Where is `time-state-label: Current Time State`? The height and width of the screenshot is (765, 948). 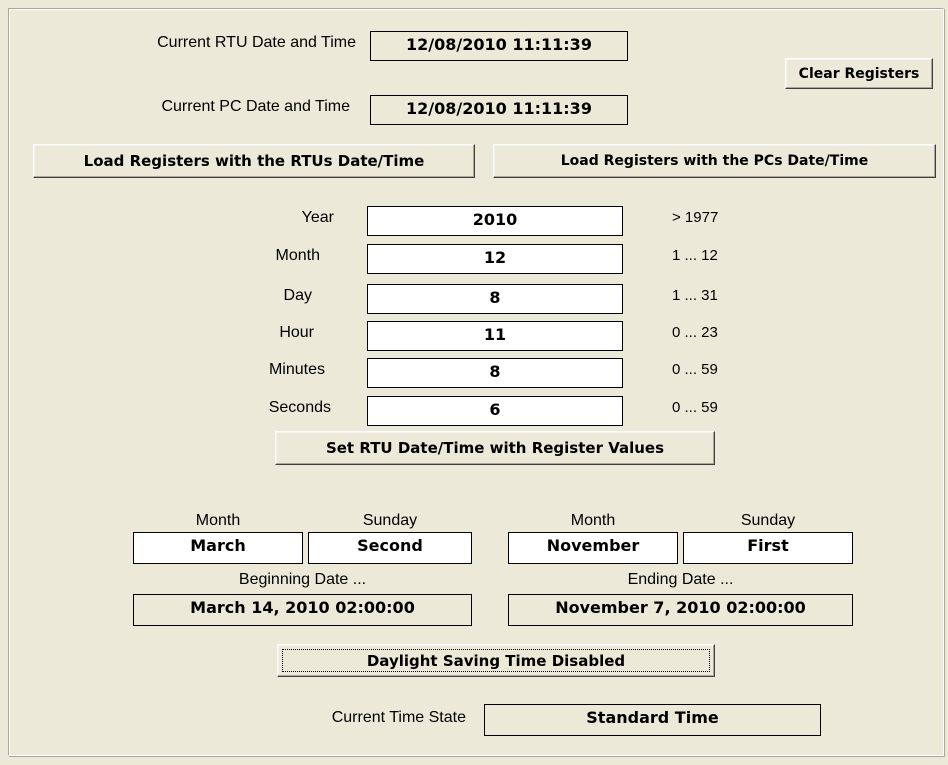
time-state-label: Current Time State is located at coordinates (398, 717).